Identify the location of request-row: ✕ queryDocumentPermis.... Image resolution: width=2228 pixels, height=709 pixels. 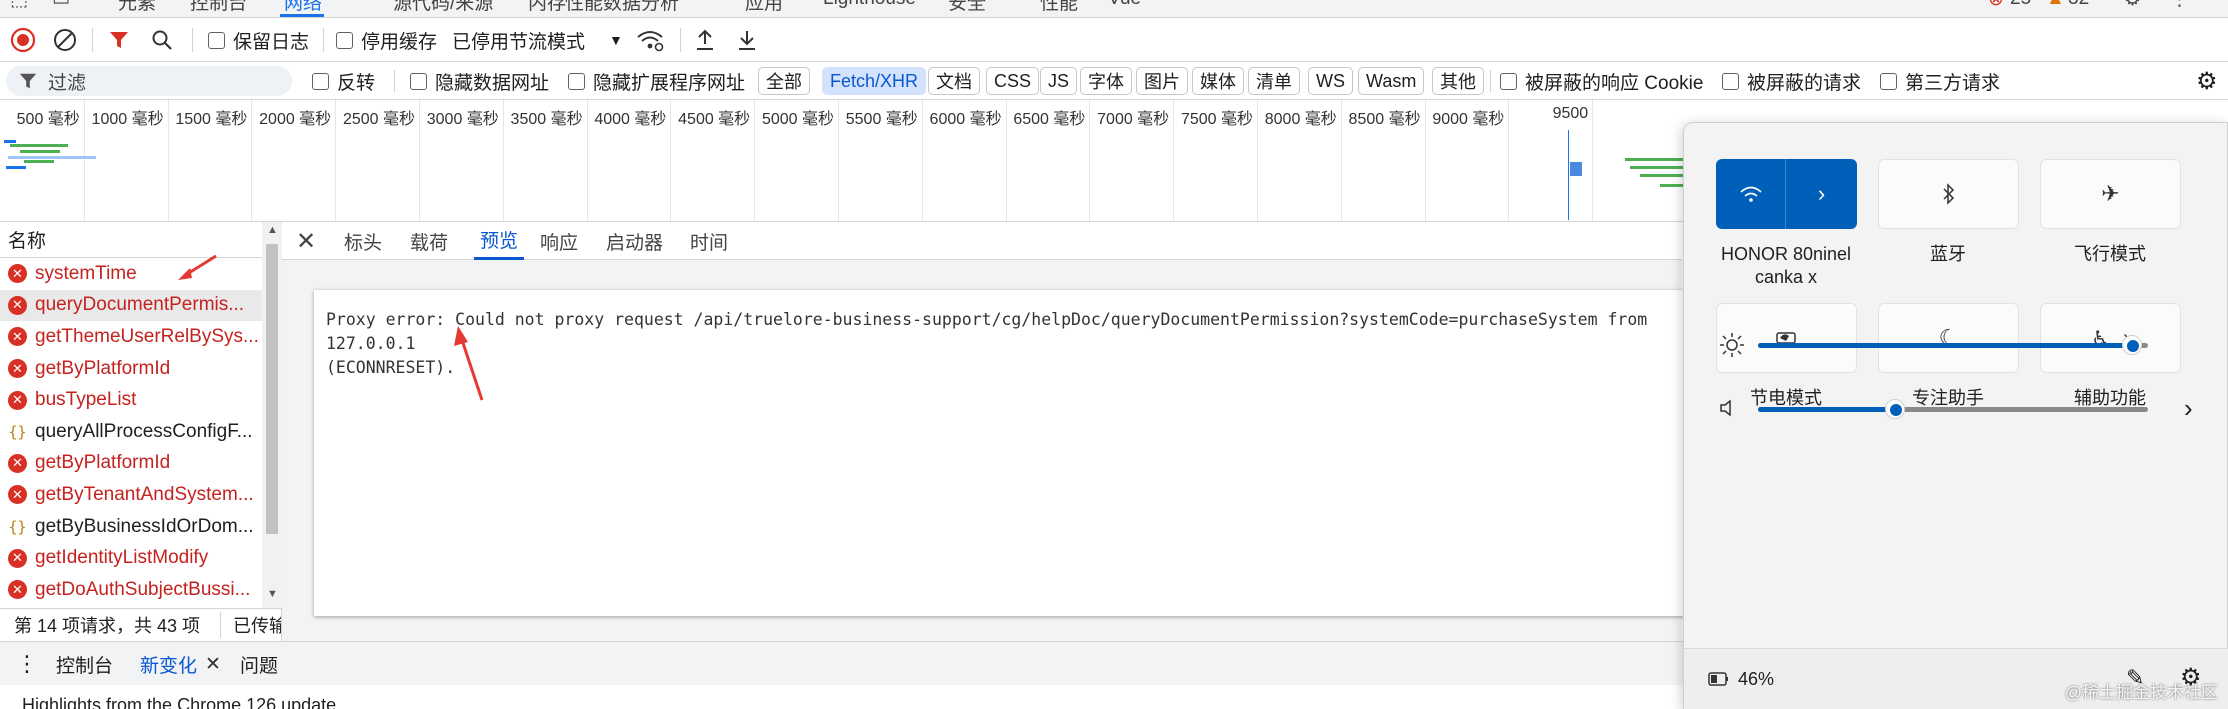
(131, 305).